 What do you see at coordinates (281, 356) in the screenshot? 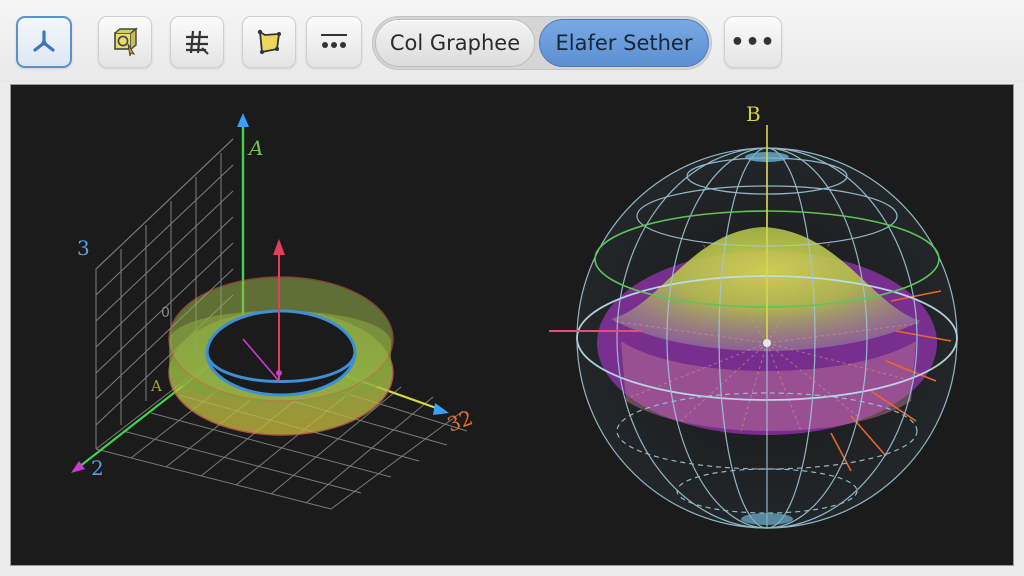
I see `torus-surface` at bounding box center [281, 356].